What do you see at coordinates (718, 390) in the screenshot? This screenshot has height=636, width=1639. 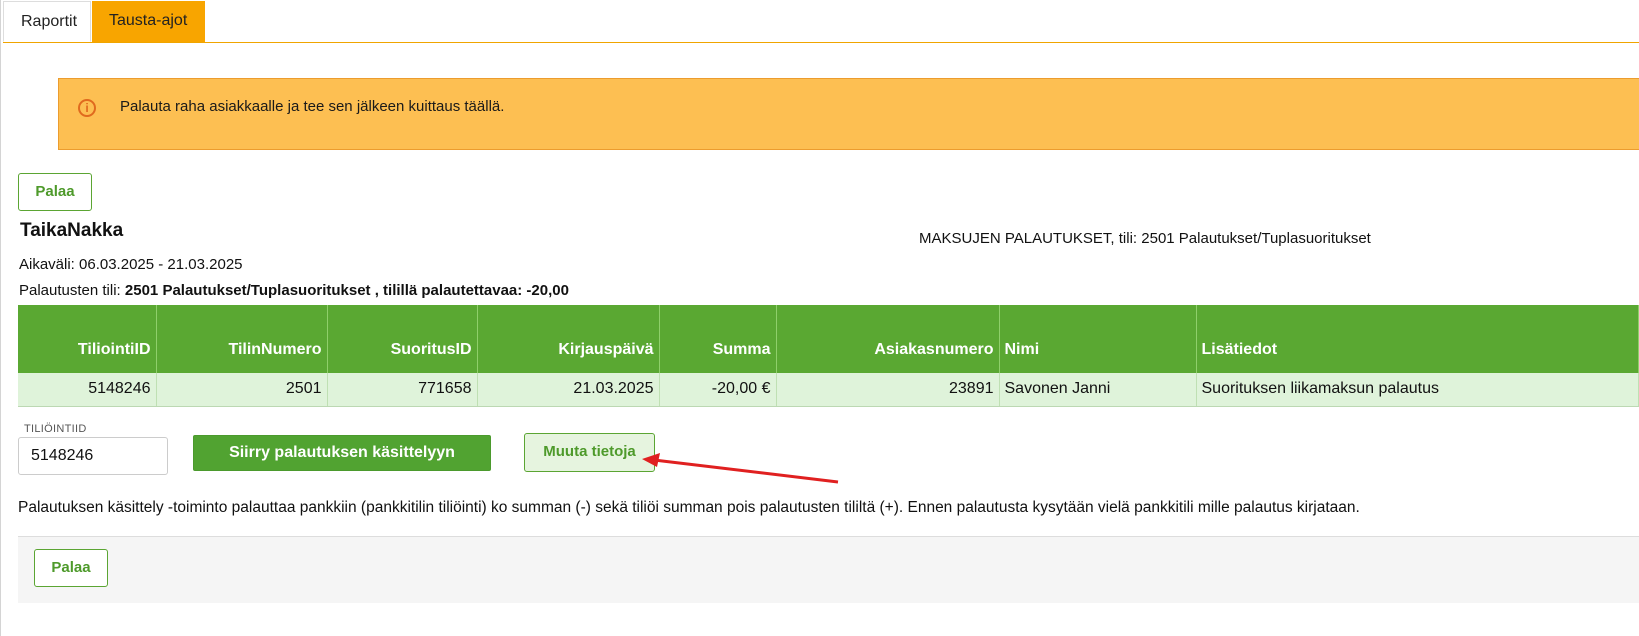 I see `cell-summa: -20,00 €` at bounding box center [718, 390].